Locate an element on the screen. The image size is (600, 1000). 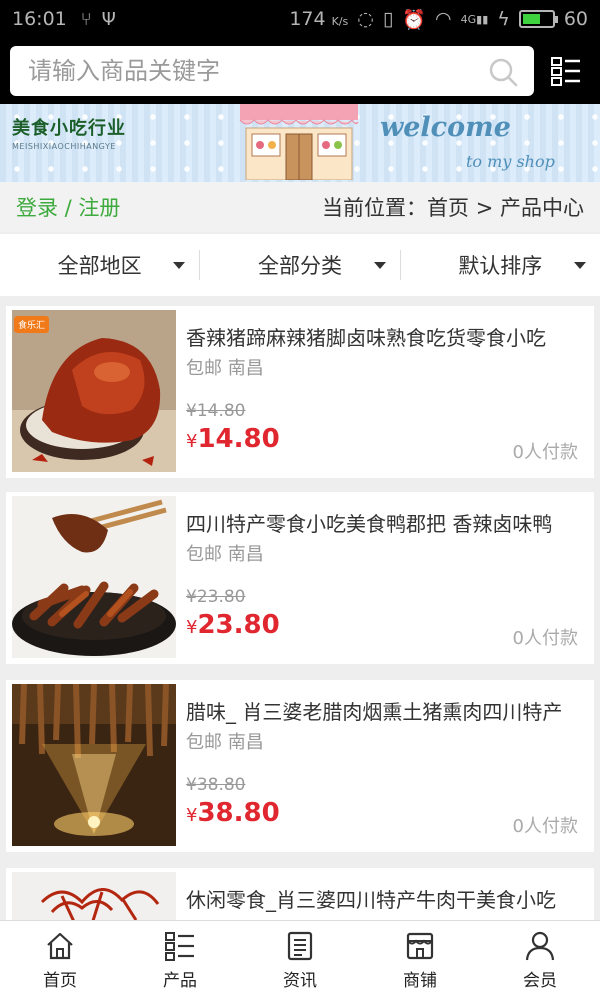
nav-home: 首页 is located at coordinates (60, 960).